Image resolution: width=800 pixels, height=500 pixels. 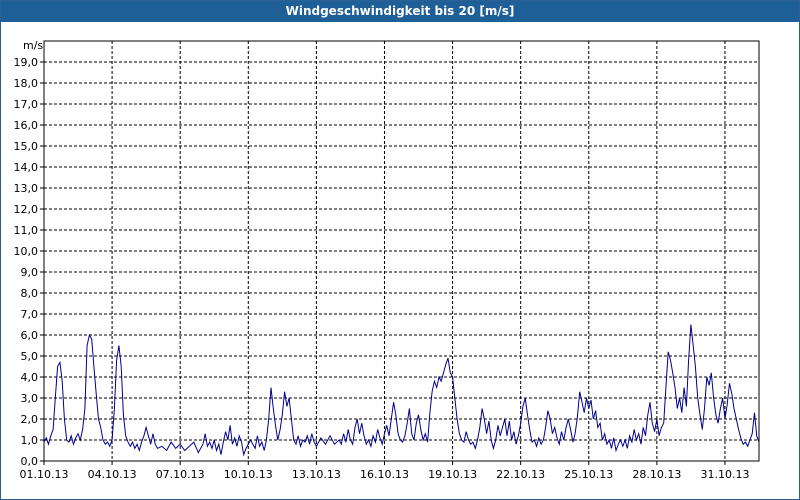 I want to click on y-tick-label: 10,0, so click(x=26, y=251).